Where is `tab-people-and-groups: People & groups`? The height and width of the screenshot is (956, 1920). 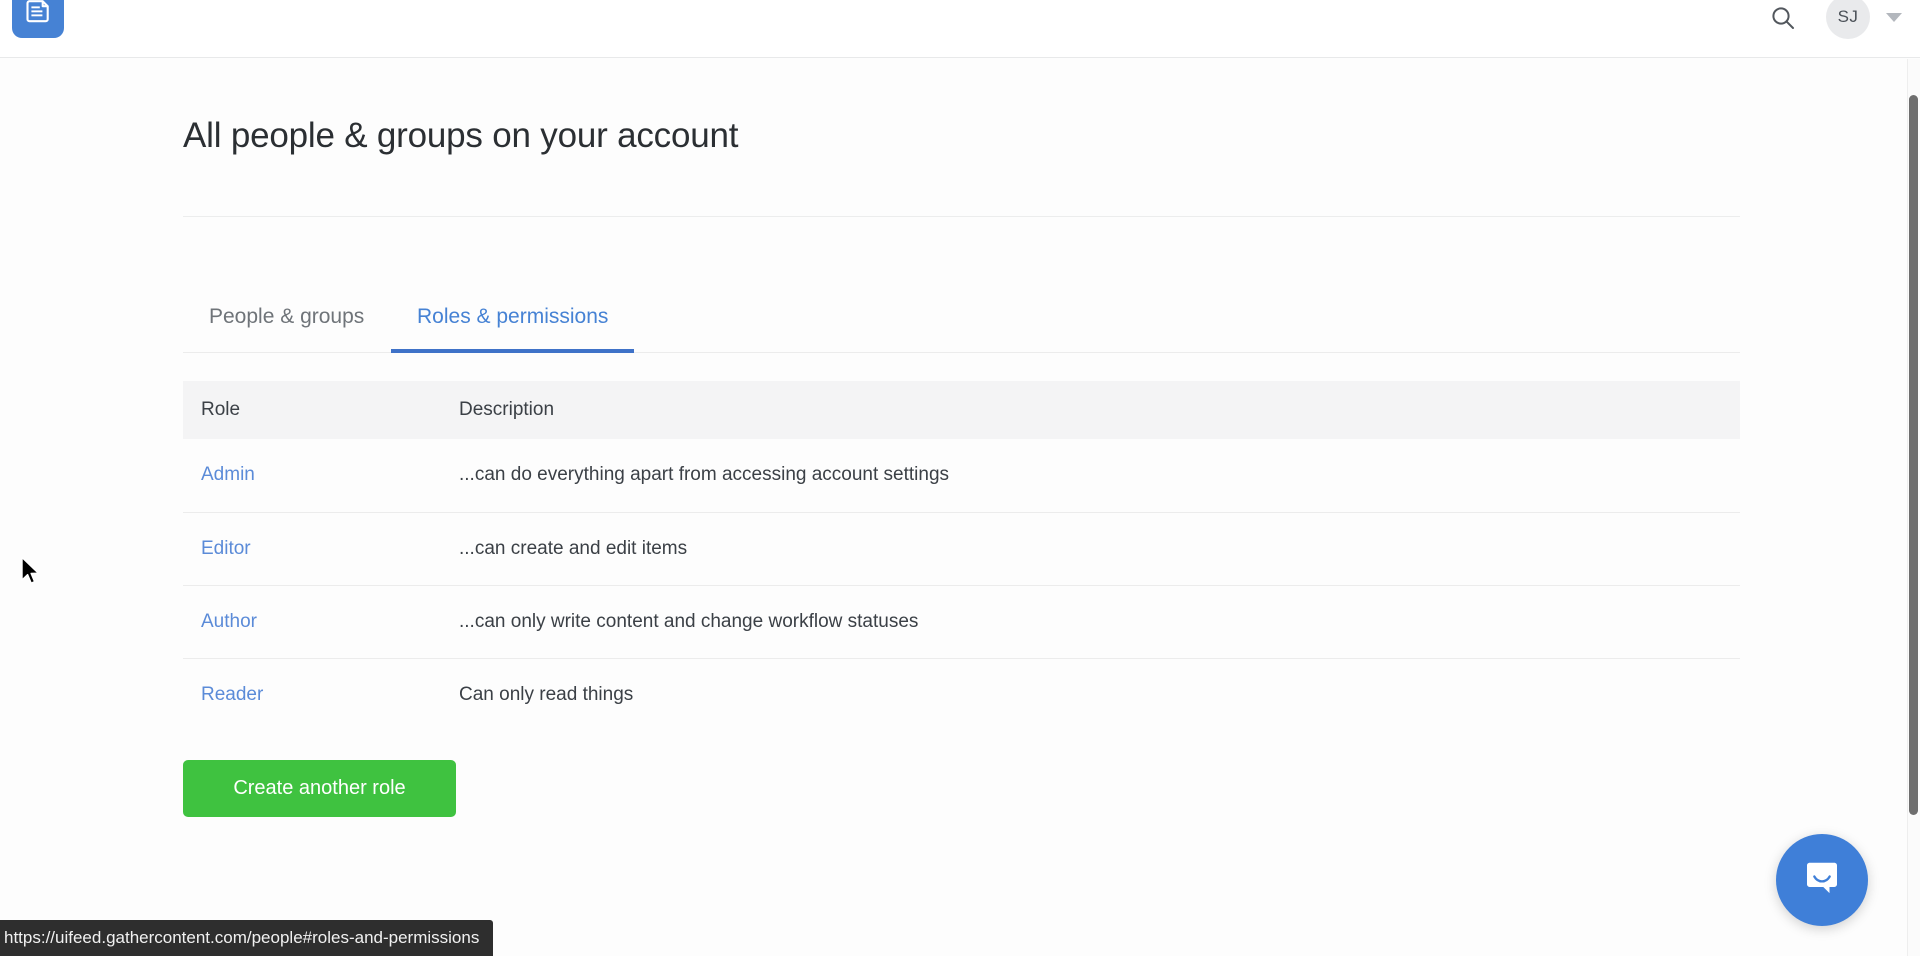 tab-people-and-groups: People & groups is located at coordinates (286, 317).